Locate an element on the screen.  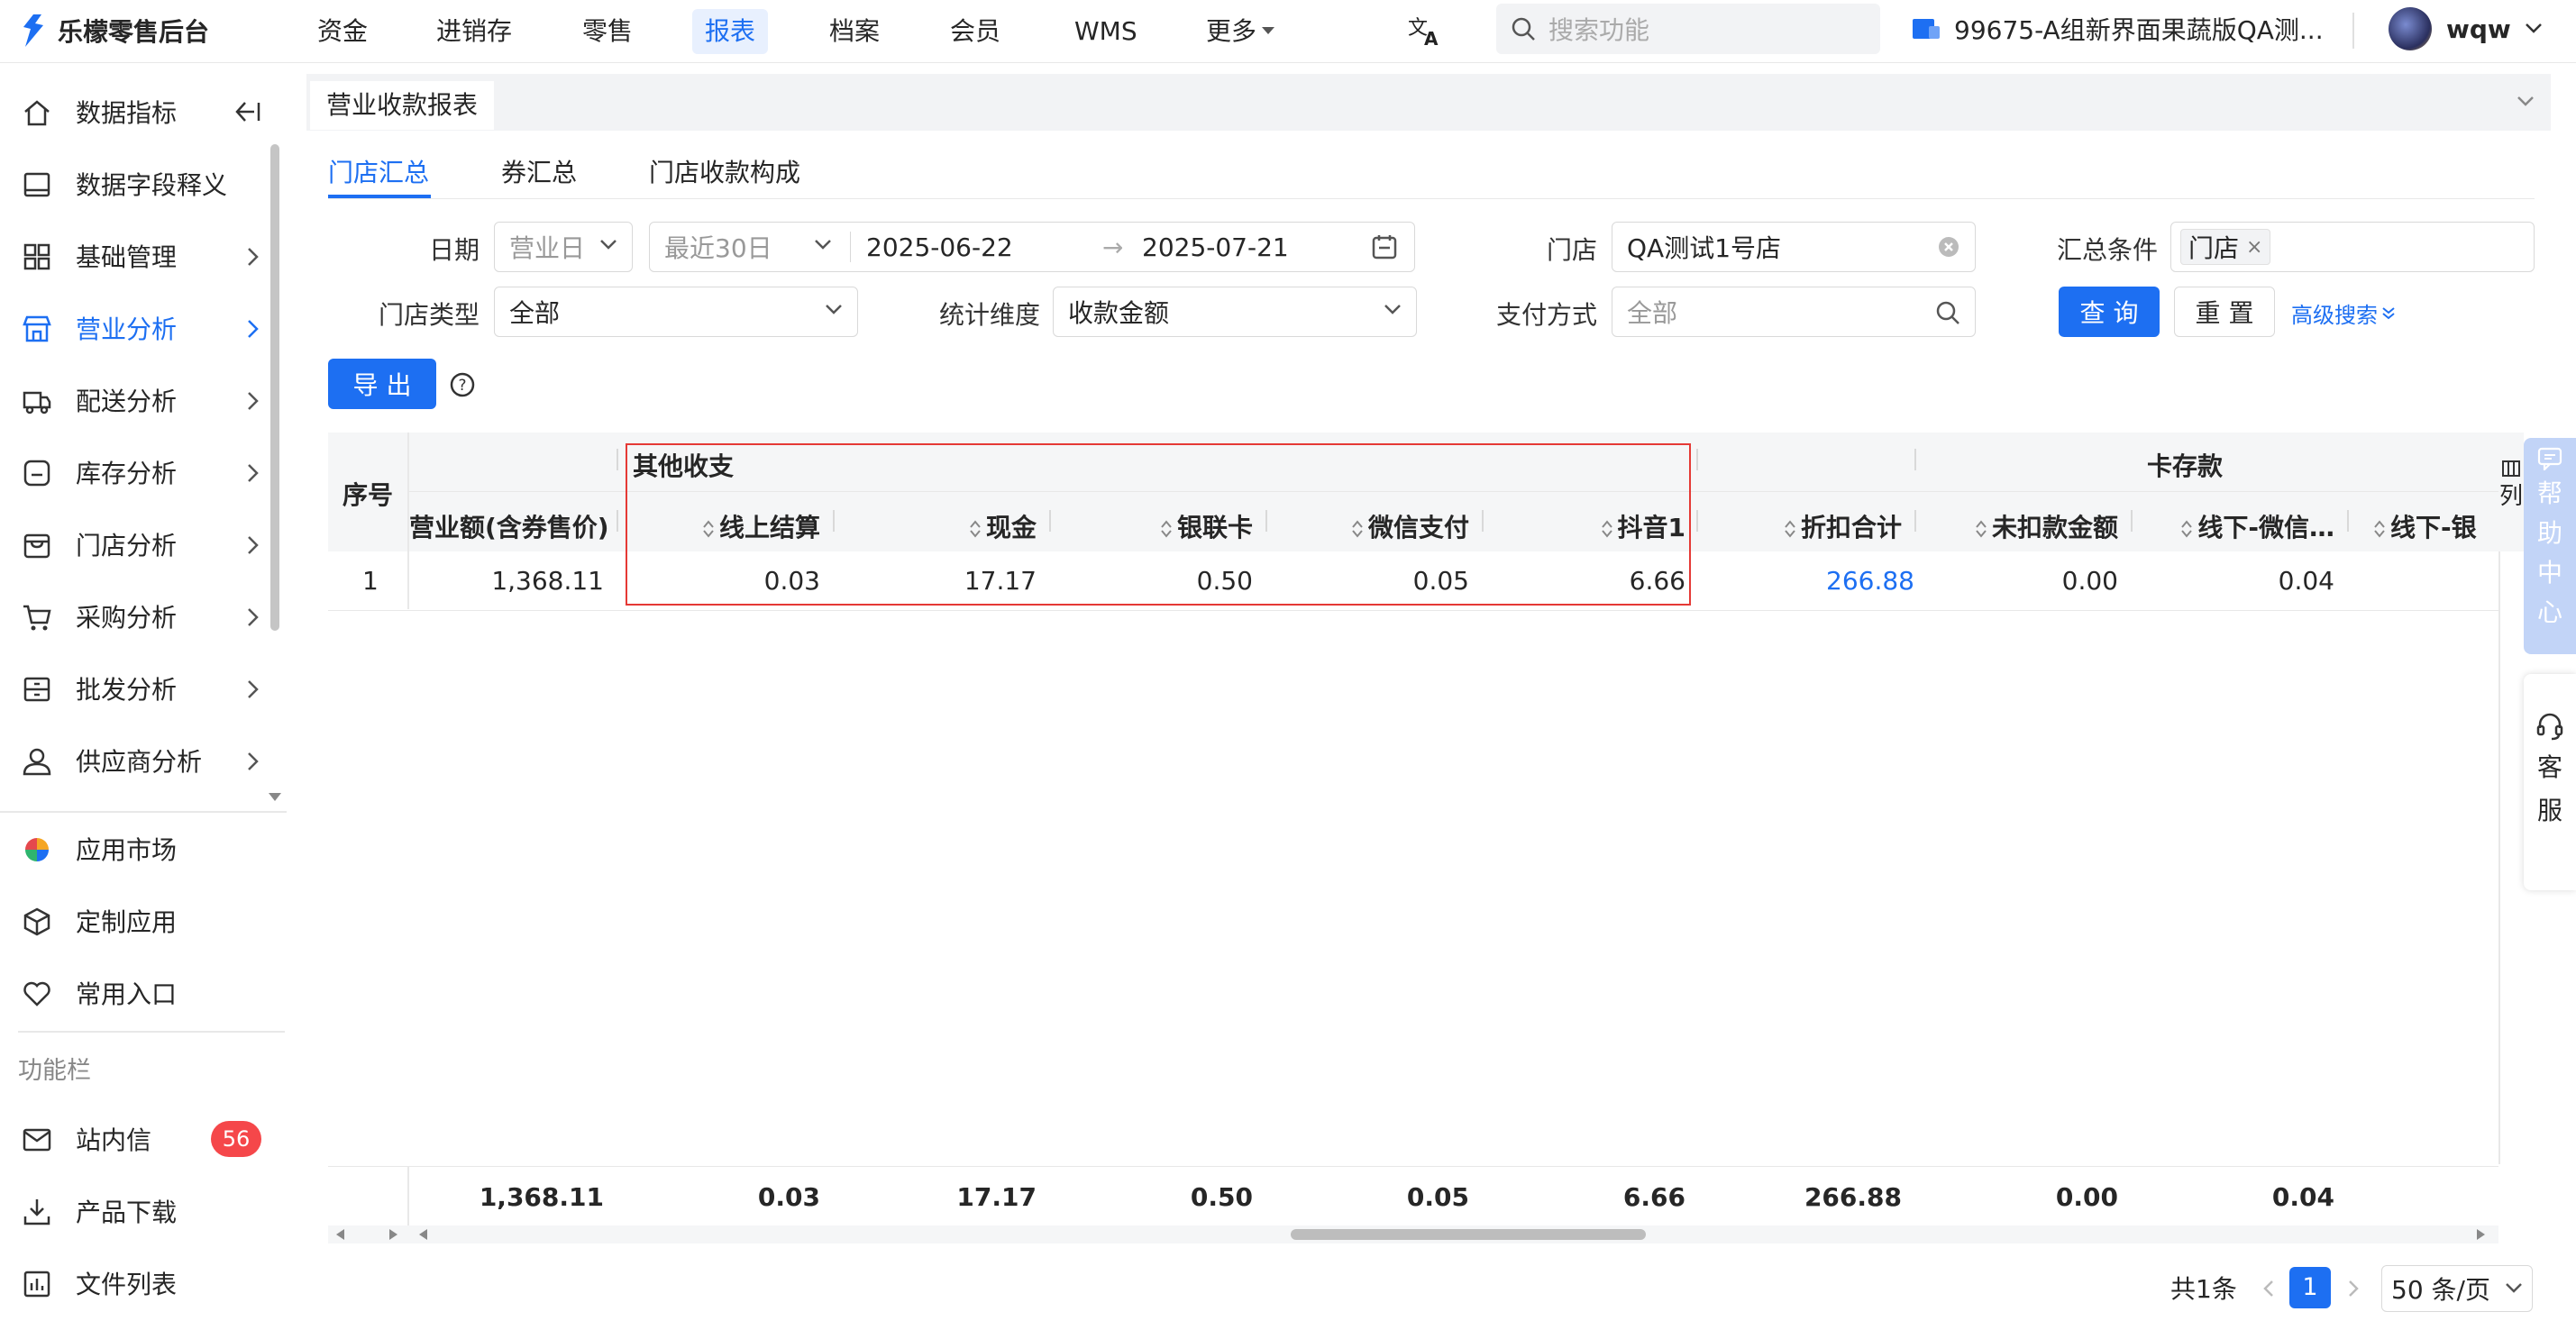
section-title: 功能栏 is located at coordinates (54, 1071).